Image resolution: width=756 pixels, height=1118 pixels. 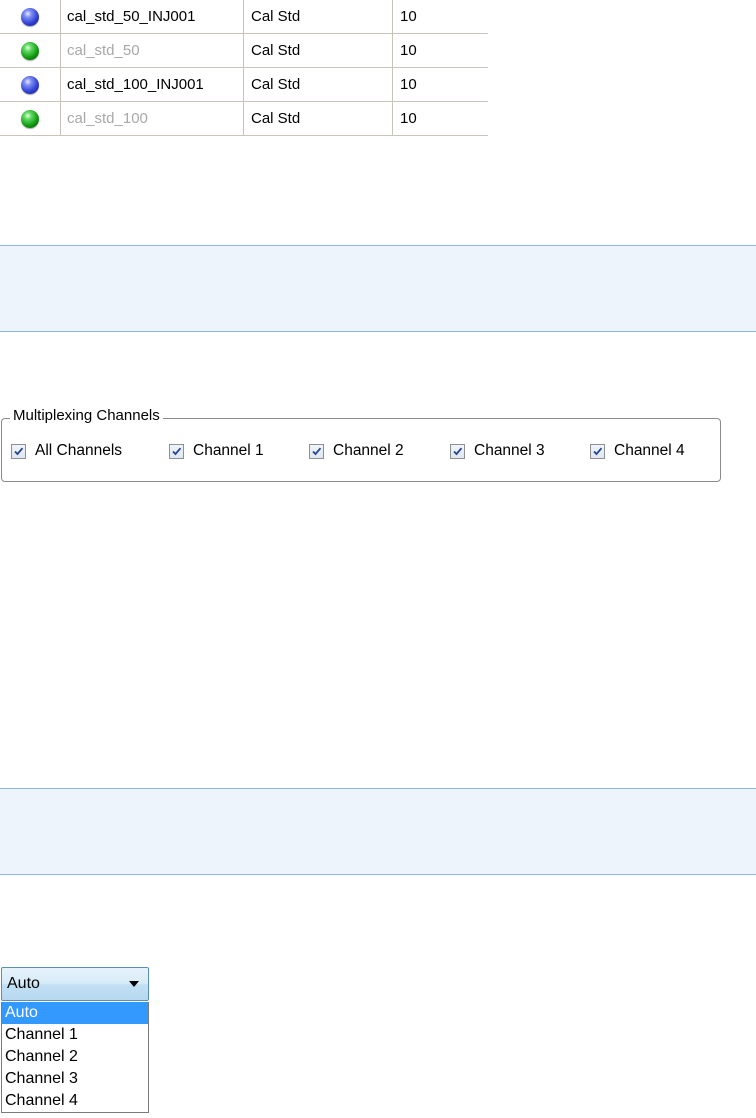 I want to click on checkbox-channel-4: Channel 4, so click(x=637, y=451).